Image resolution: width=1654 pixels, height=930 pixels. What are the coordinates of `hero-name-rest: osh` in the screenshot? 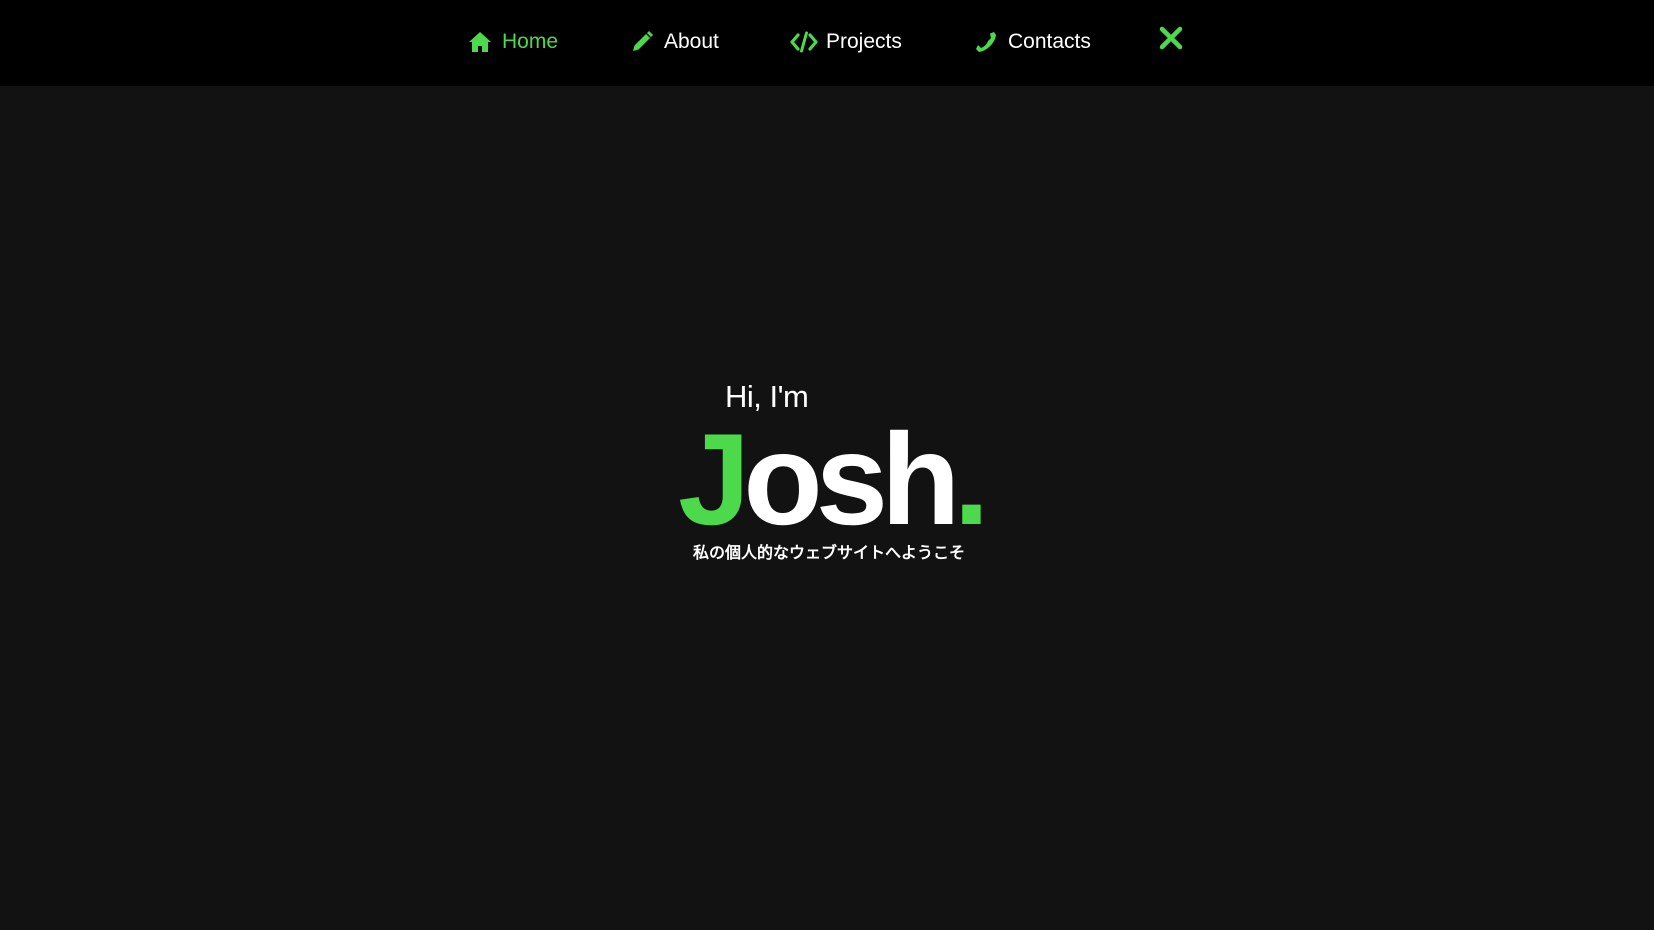 It's located at (851, 479).